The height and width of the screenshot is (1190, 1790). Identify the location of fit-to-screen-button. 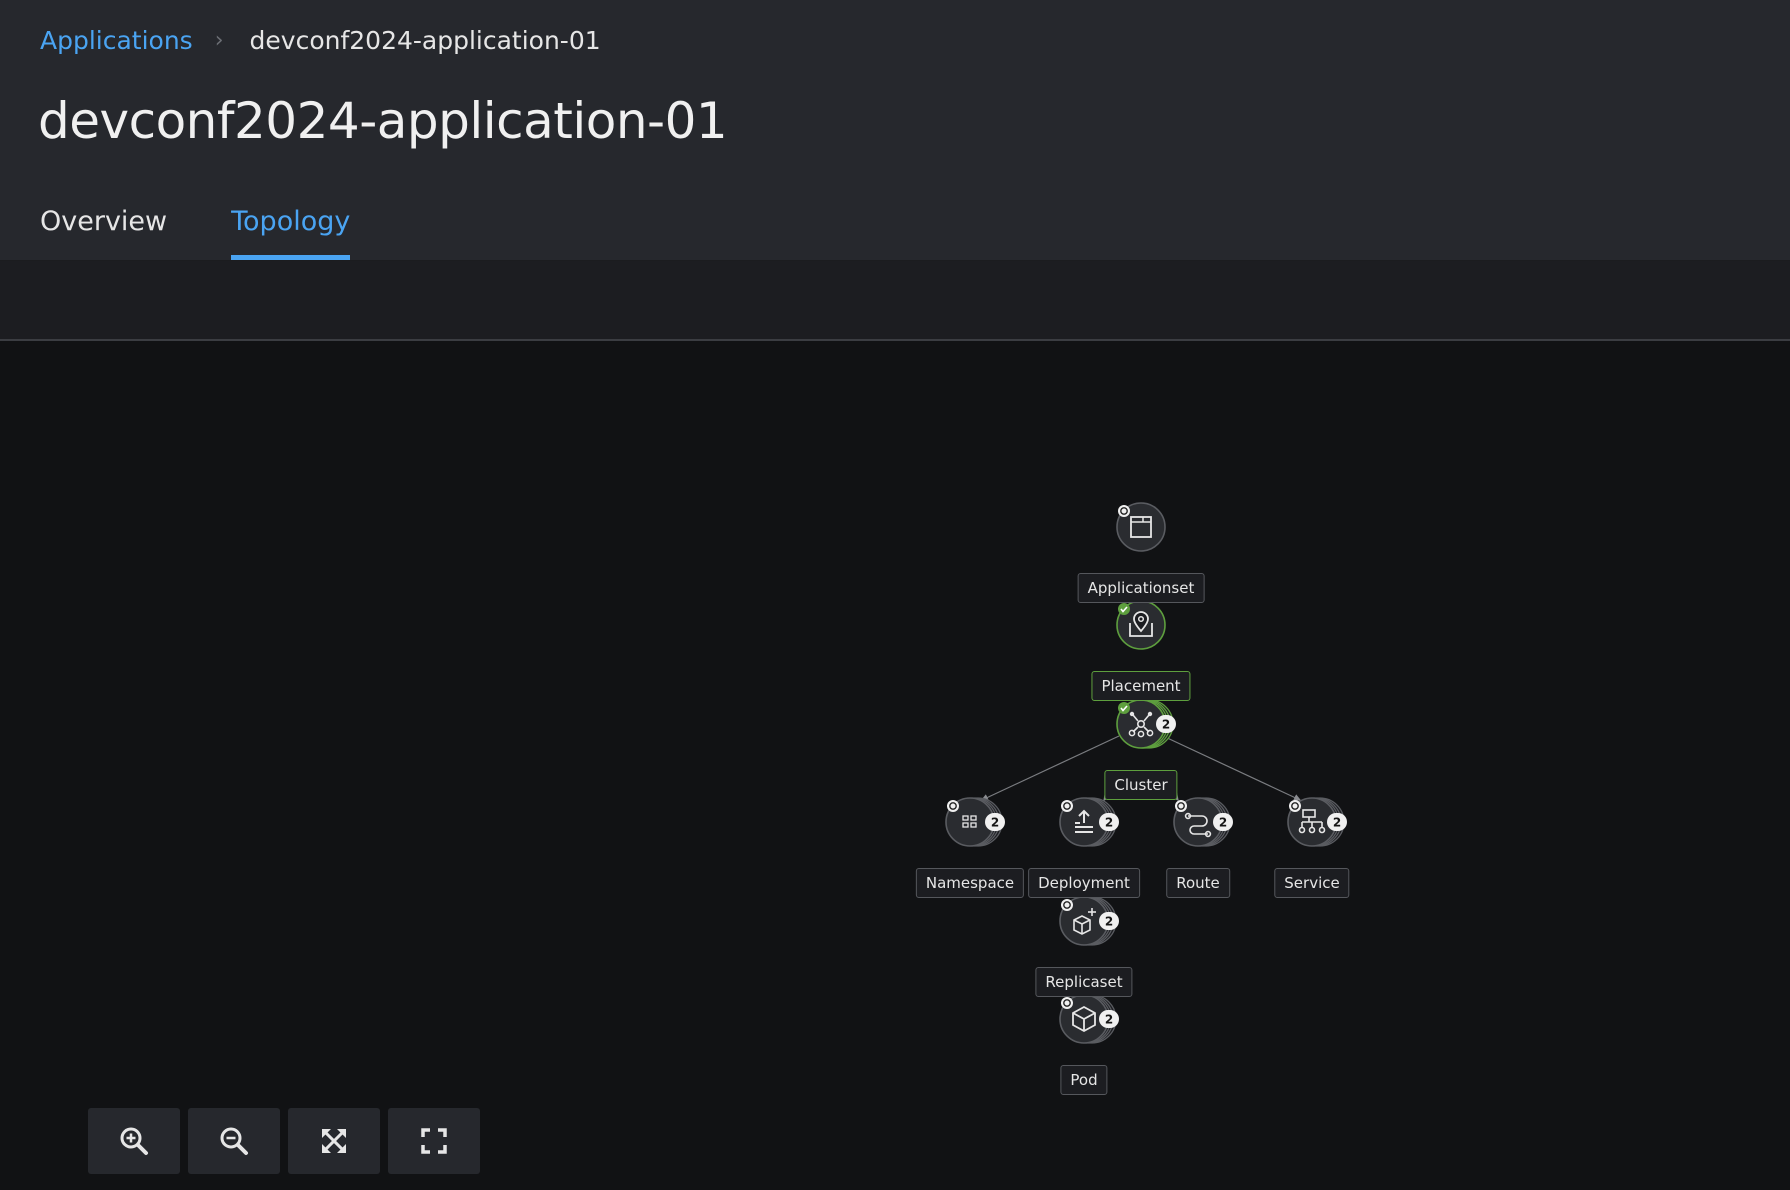
(334, 1141).